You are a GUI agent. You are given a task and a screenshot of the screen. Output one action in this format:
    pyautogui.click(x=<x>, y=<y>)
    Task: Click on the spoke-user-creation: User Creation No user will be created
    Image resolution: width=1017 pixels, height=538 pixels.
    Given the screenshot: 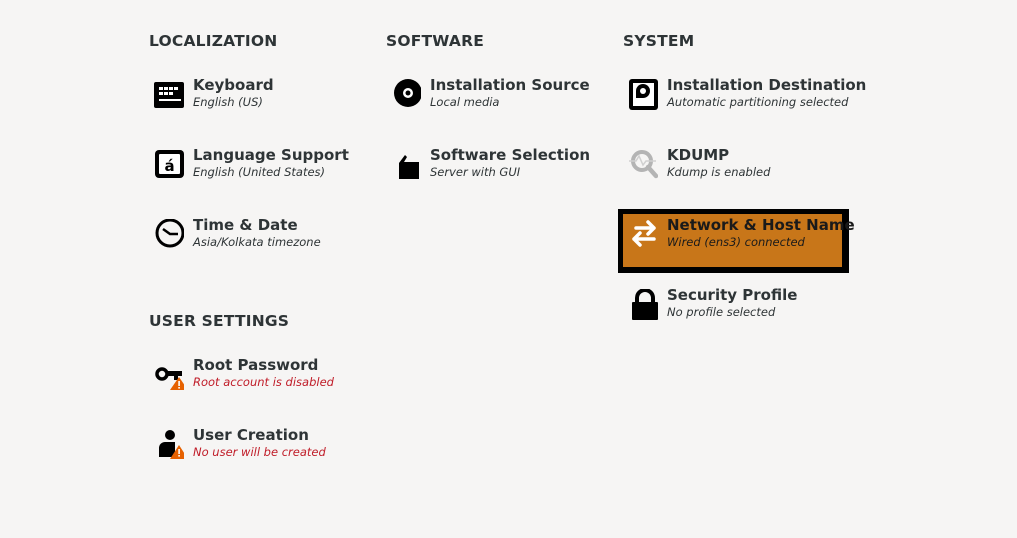 What is the action you would take?
    pyautogui.click(x=261, y=451)
    